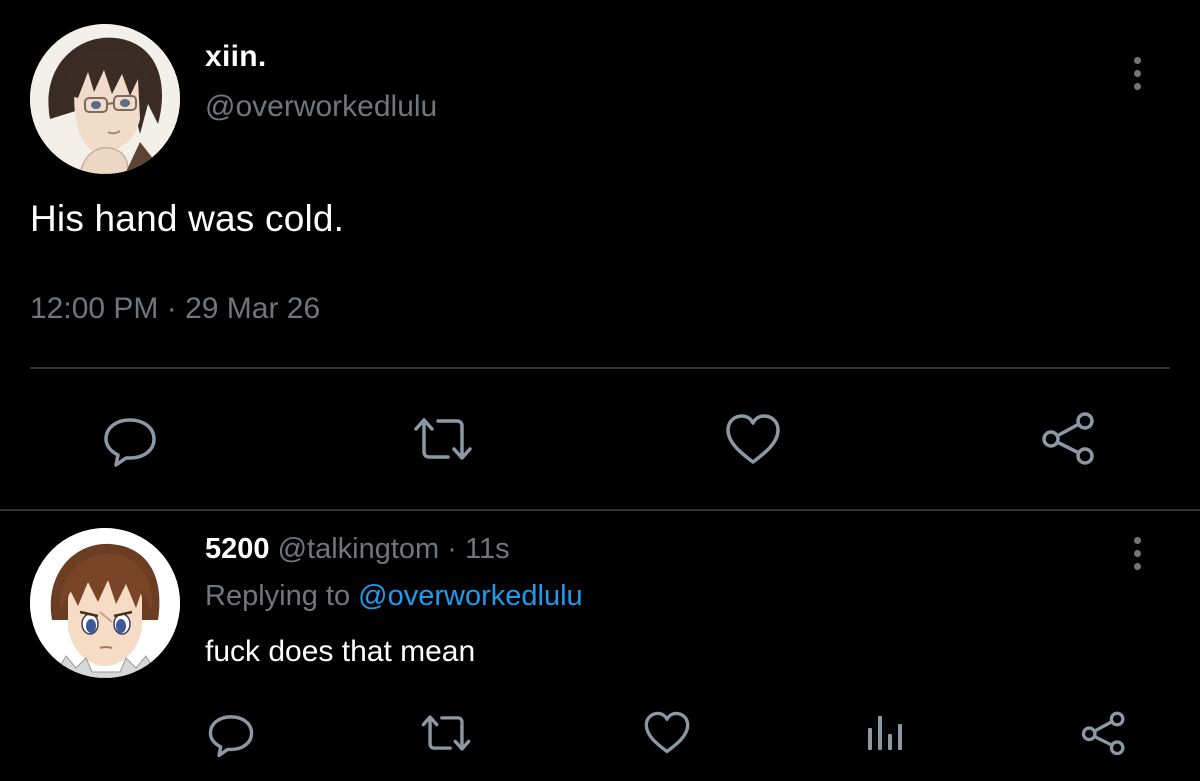 The image size is (1200, 781). I want to click on reply-reply-button, so click(231, 734).